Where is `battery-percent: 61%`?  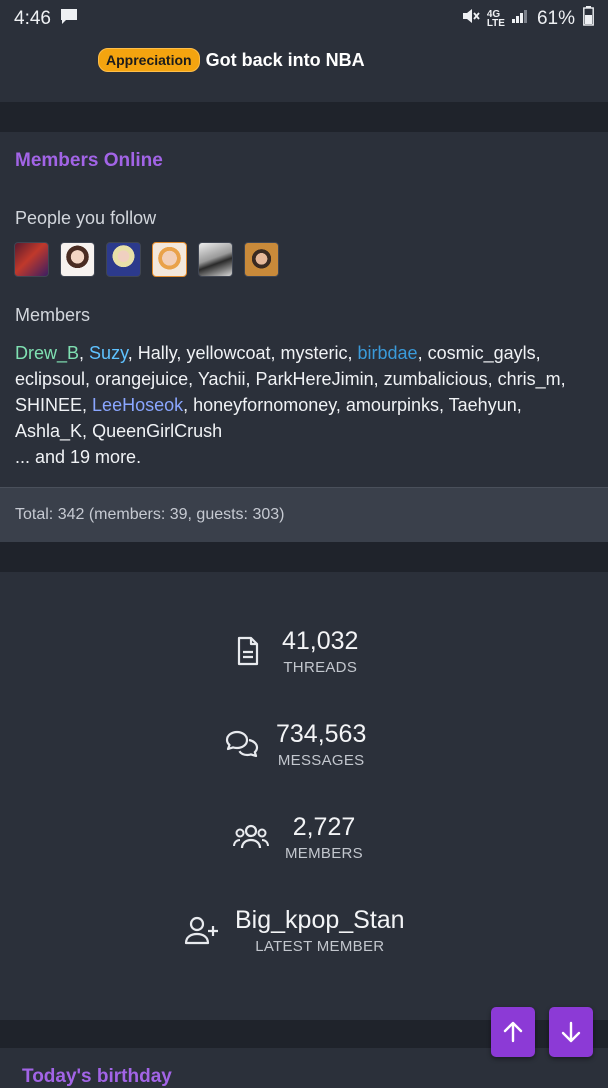
battery-percent: 61% is located at coordinates (555, 18).